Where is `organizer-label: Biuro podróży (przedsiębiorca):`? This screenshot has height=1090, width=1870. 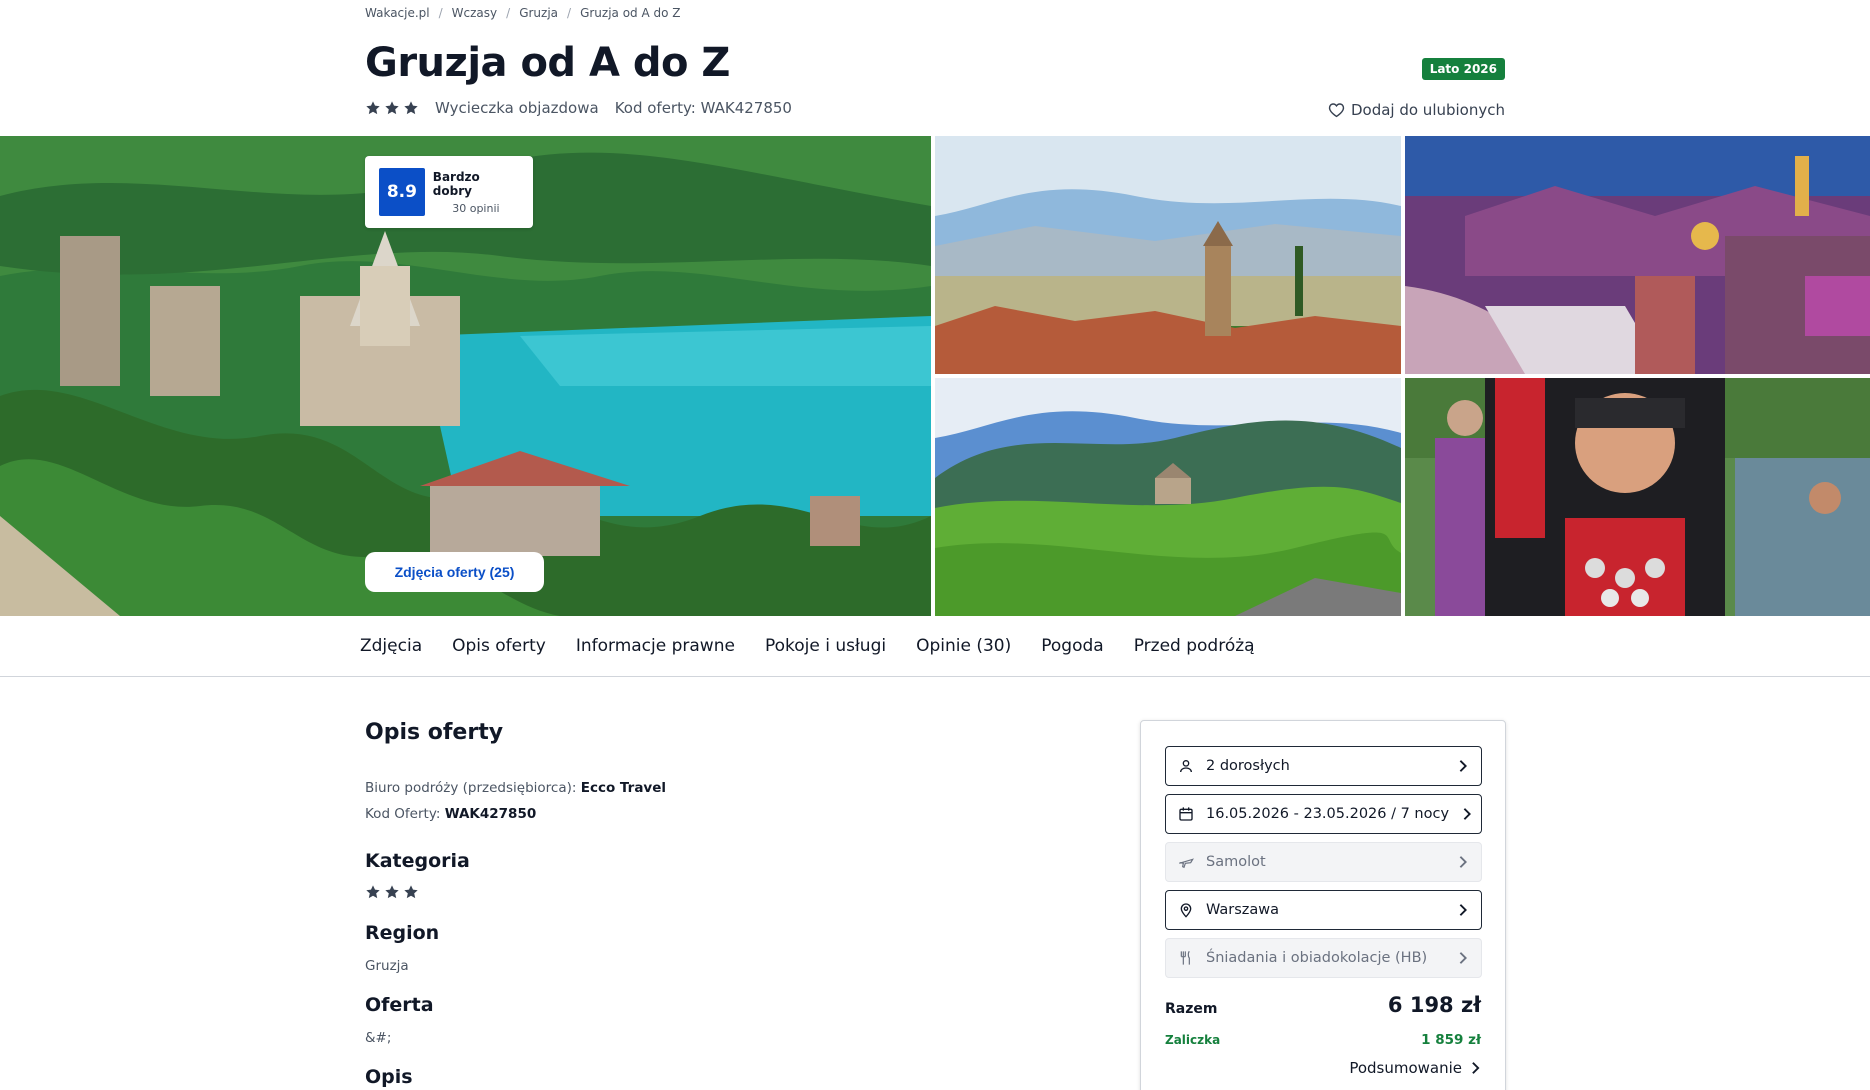 organizer-label: Biuro podróży (przedsiębiorca): is located at coordinates (471, 788).